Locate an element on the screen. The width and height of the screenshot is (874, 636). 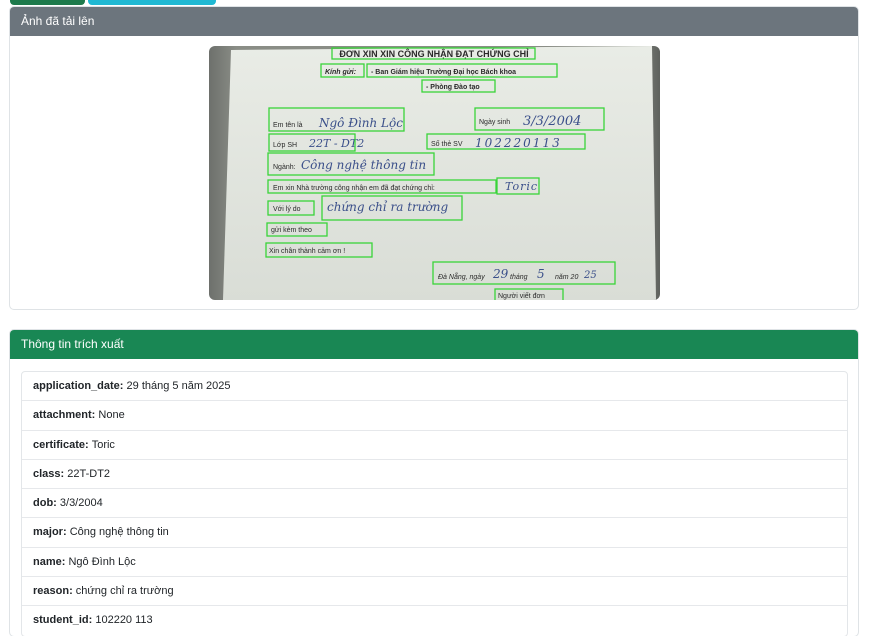
doc-reason-label: Với lý do is located at coordinates (287, 209).